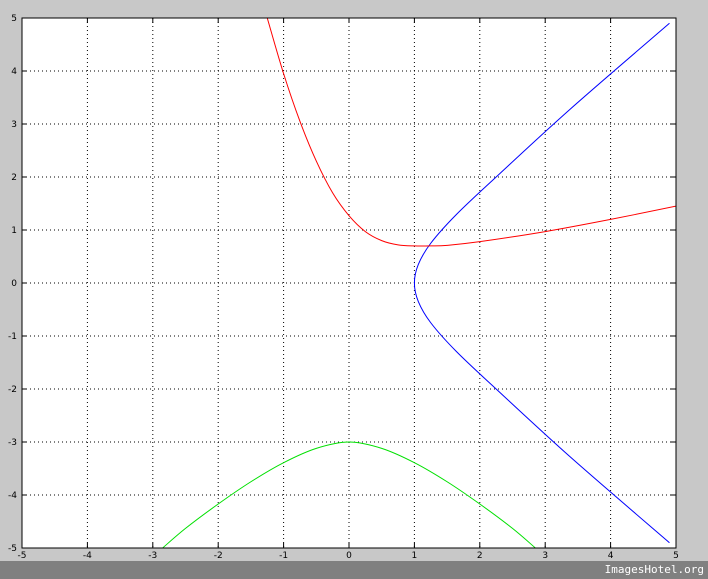 Image resolution: width=708 pixels, height=579 pixels. Describe the element at coordinates (676, 556) in the screenshot. I see `x-tick-label: 5` at that location.